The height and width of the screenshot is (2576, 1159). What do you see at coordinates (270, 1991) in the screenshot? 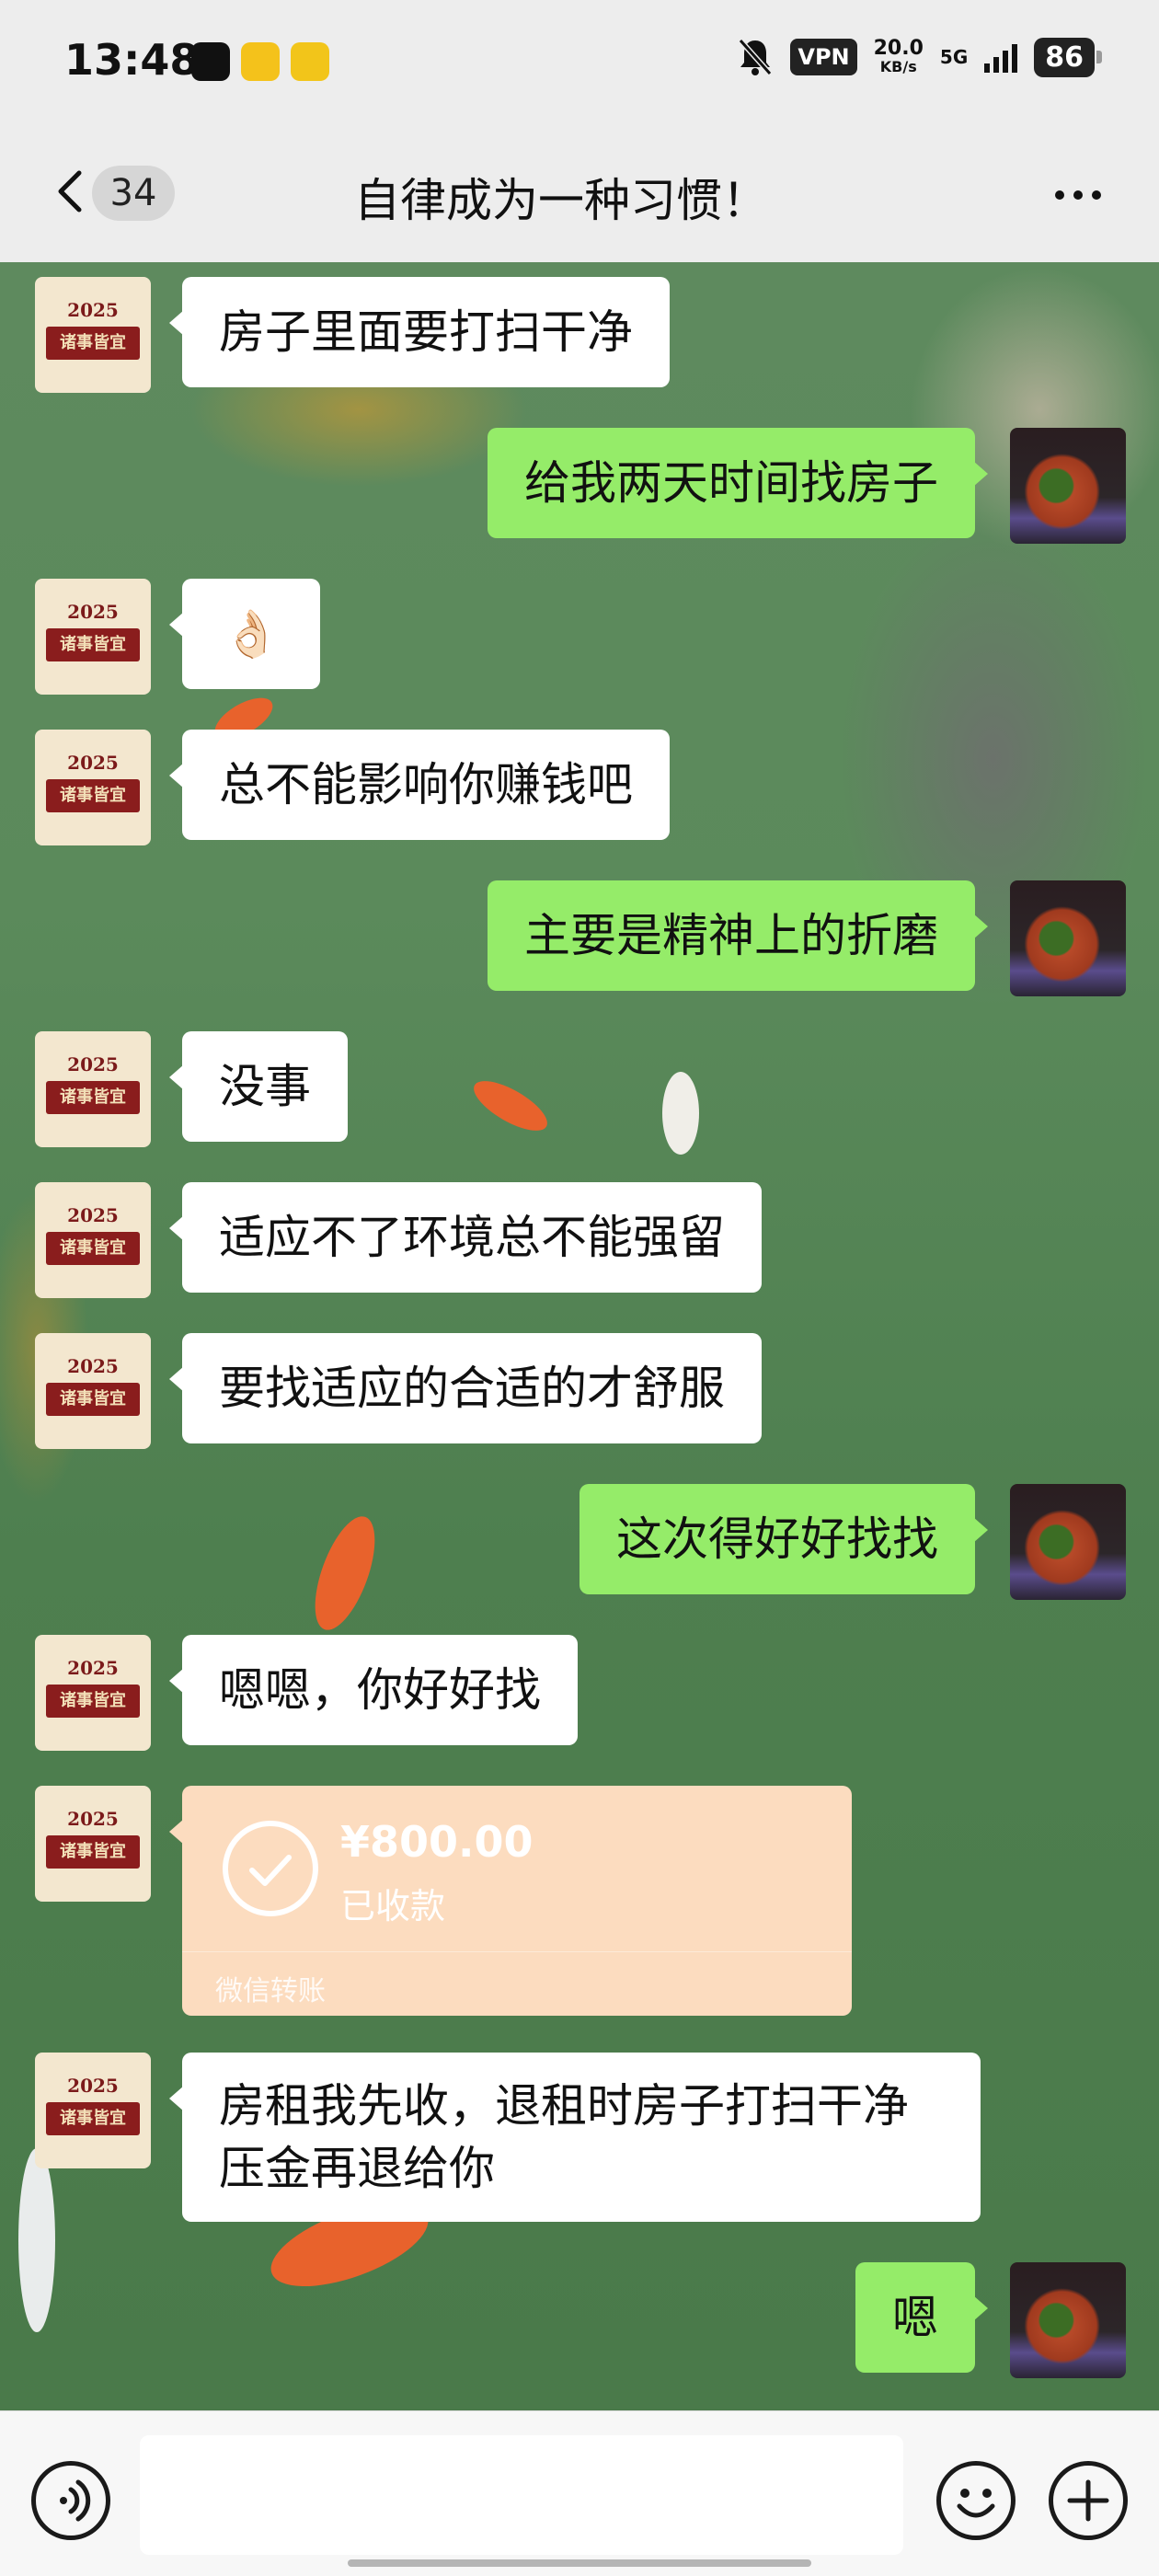
I see `transfer-source: 微信转账` at bounding box center [270, 1991].